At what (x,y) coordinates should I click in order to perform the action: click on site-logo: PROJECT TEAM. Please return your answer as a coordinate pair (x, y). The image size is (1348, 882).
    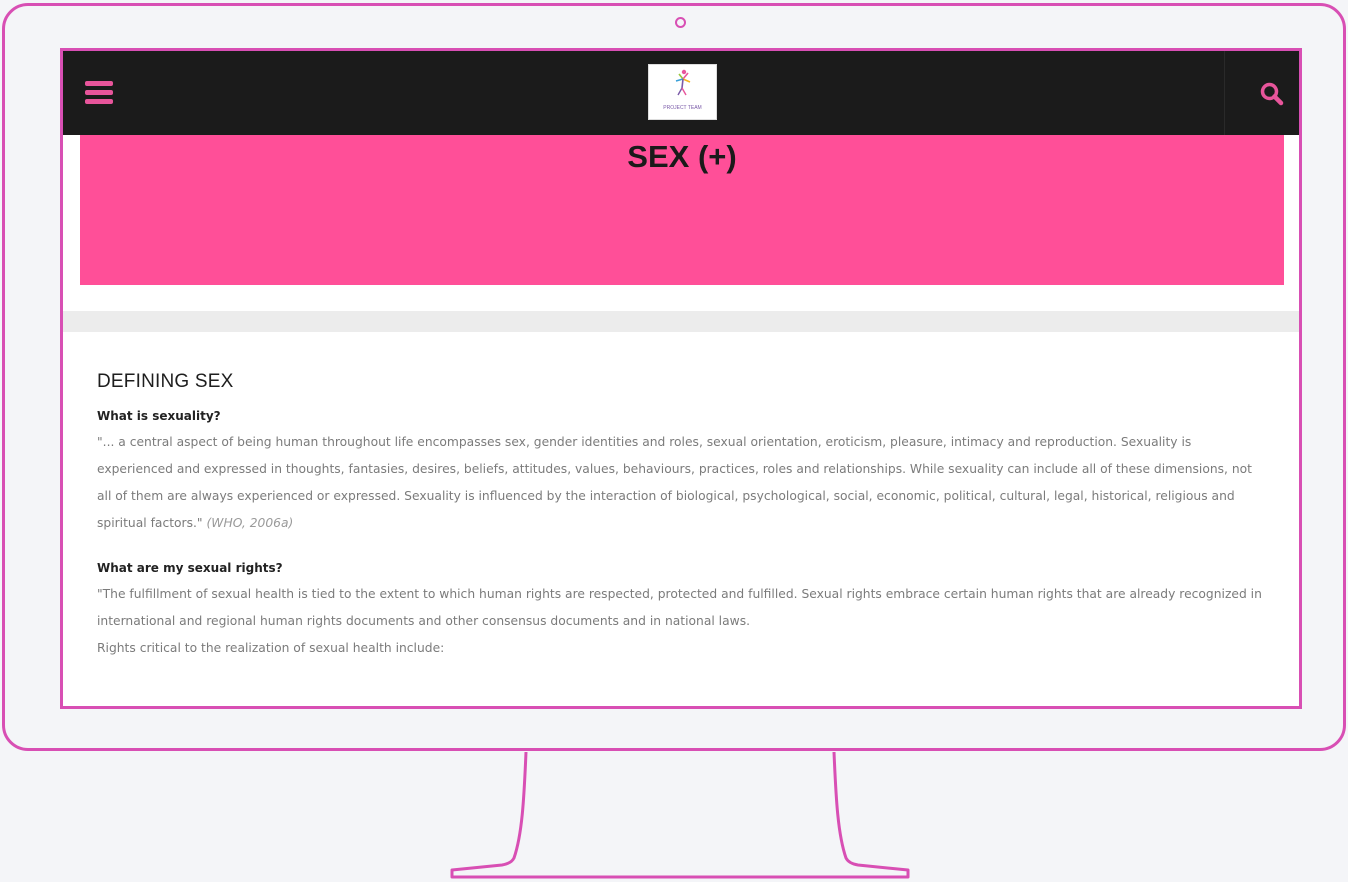
    Looking at the image, I should click on (682, 92).